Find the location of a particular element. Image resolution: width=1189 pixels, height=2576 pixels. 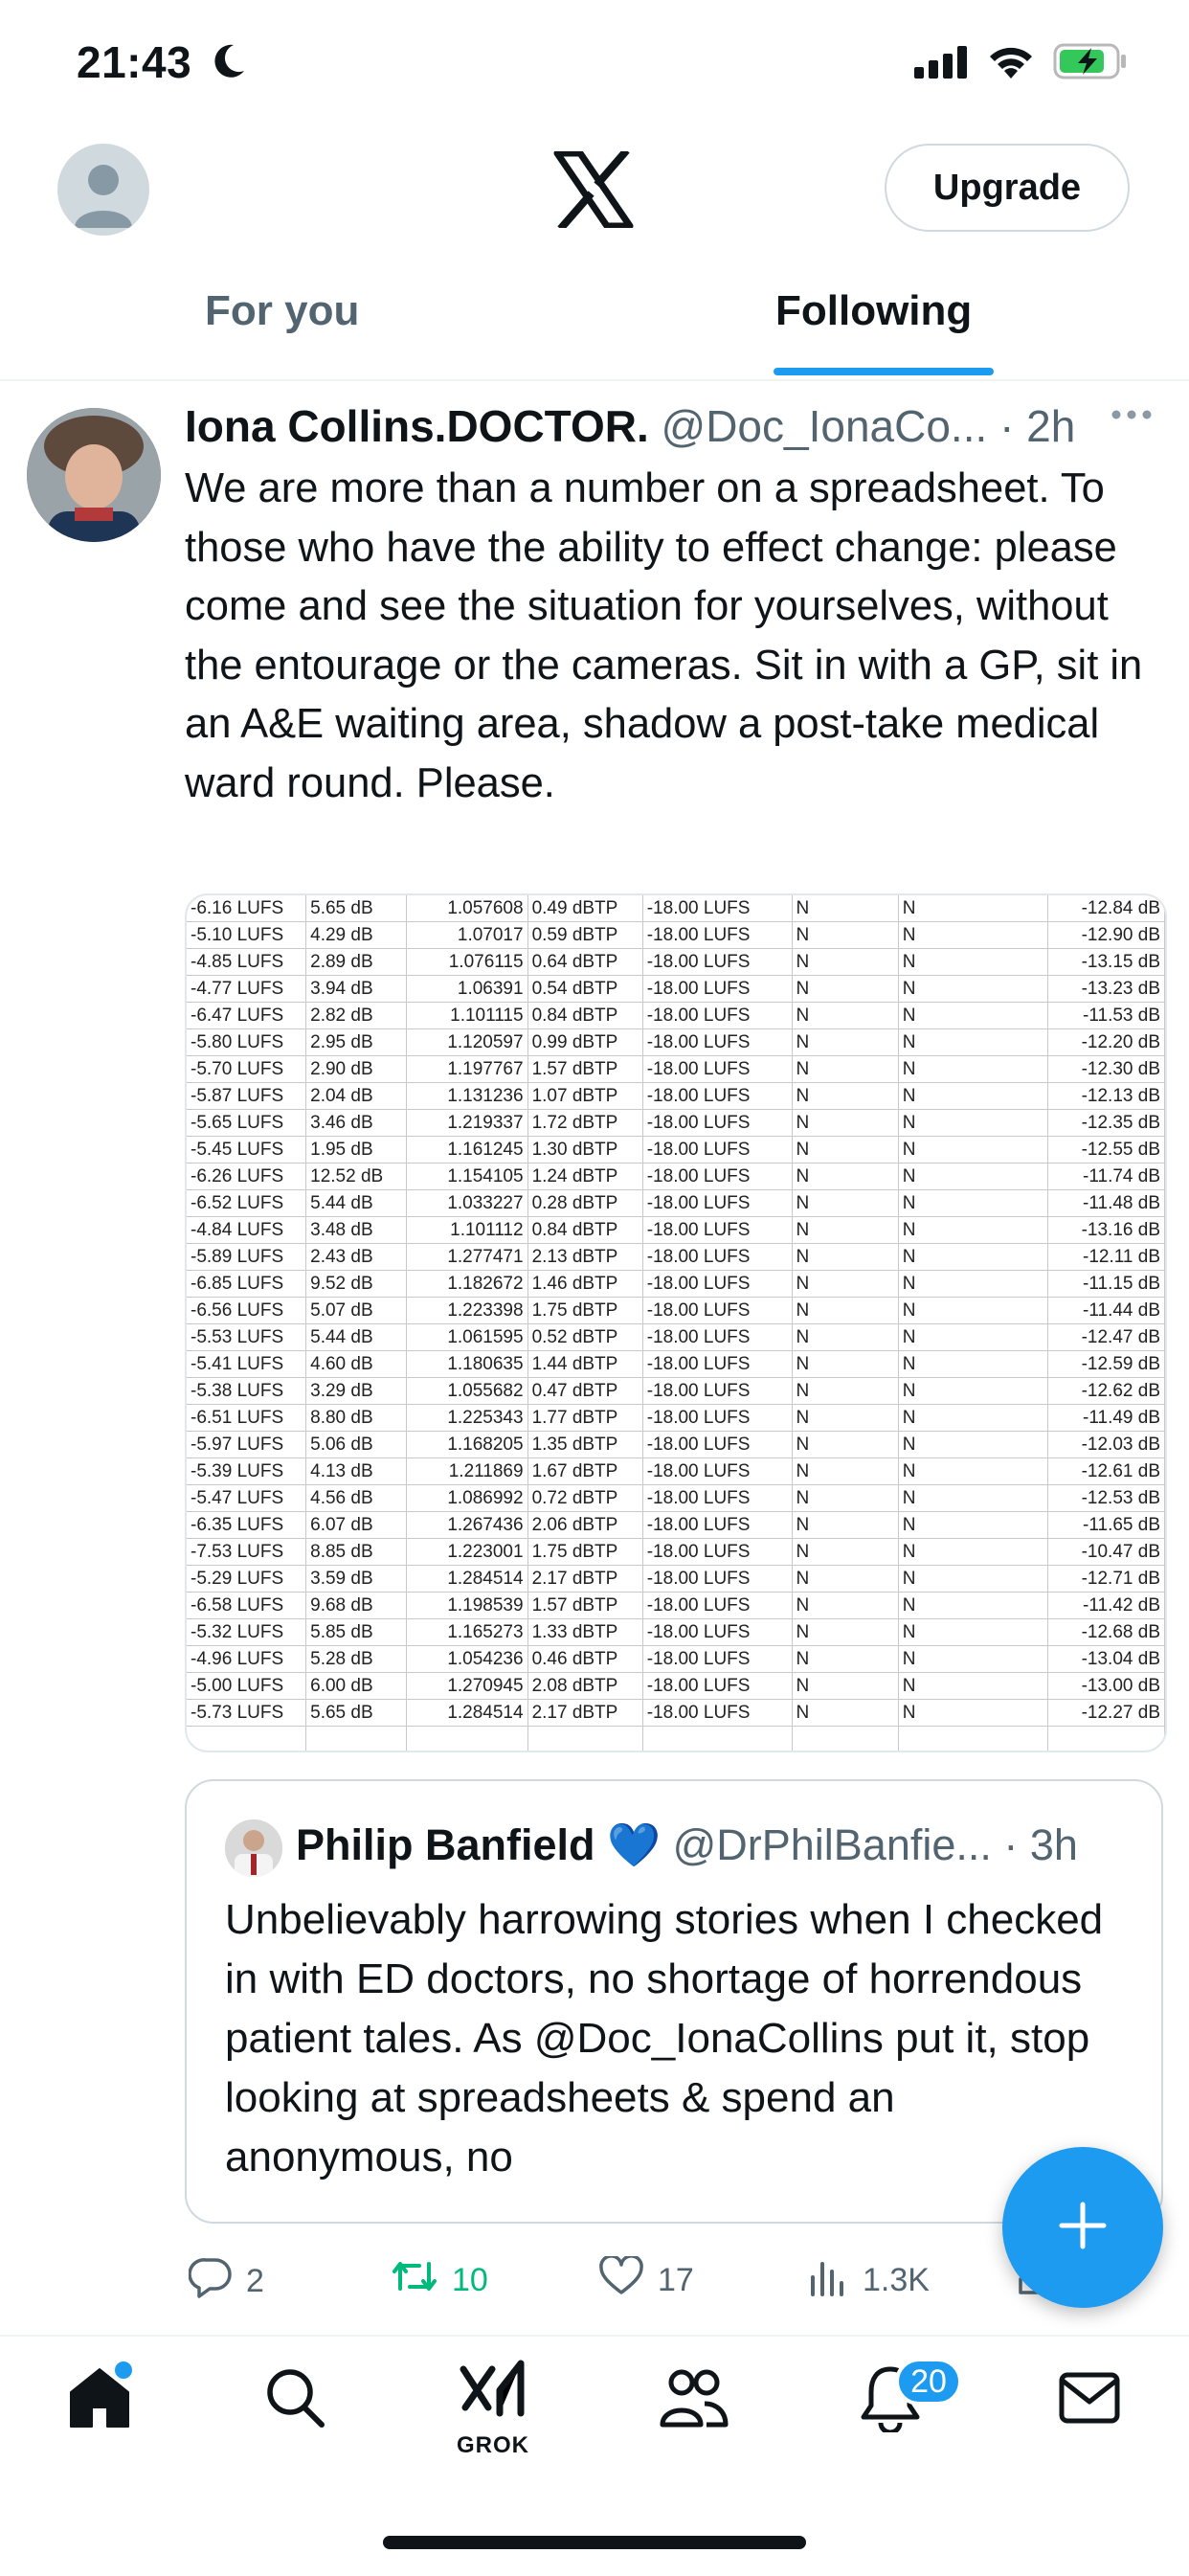

nav-communities is located at coordinates (693, 2400).